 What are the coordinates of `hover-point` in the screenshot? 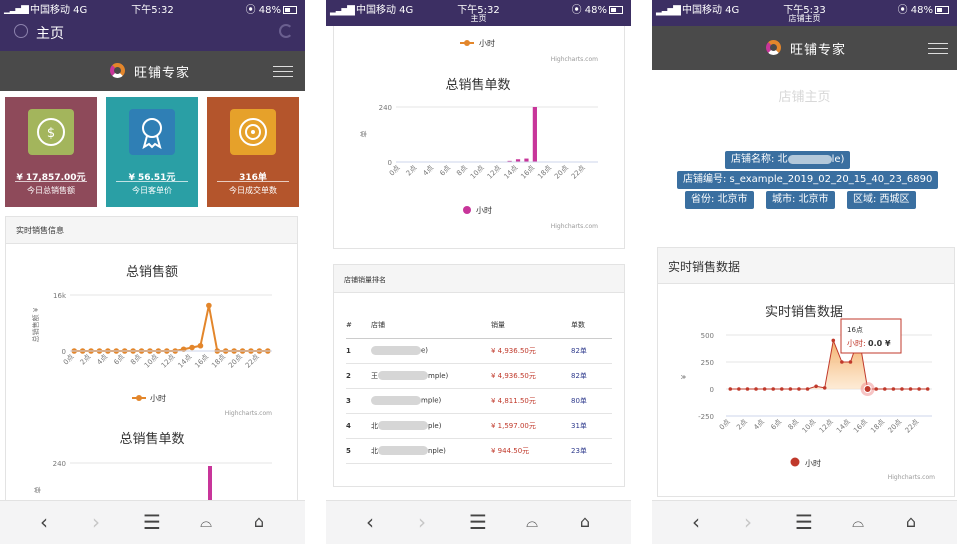 It's located at (867, 389).